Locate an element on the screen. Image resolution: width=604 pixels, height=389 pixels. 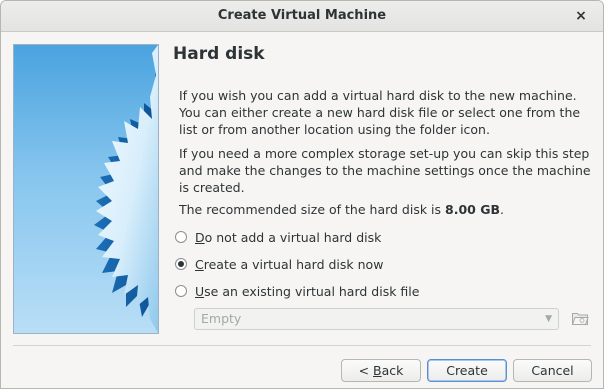
folder-open-icon is located at coordinates (580, 318).